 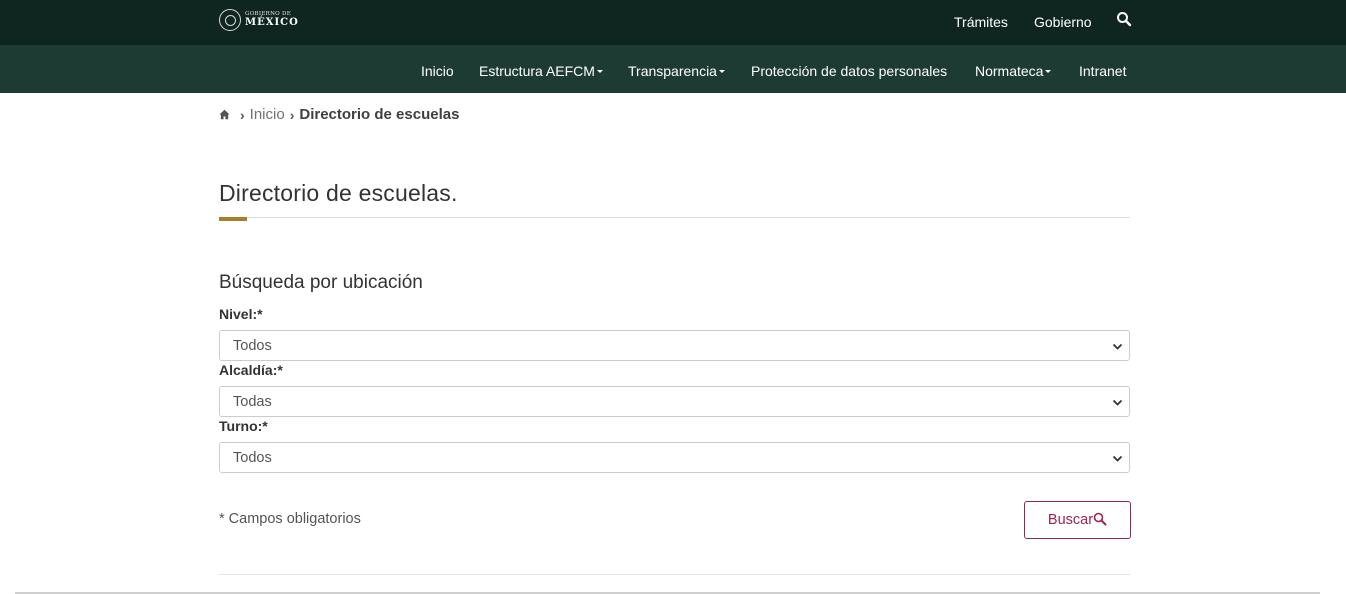 What do you see at coordinates (243, 426) in the screenshot?
I see `turno-label: Turno:*` at bounding box center [243, 426].